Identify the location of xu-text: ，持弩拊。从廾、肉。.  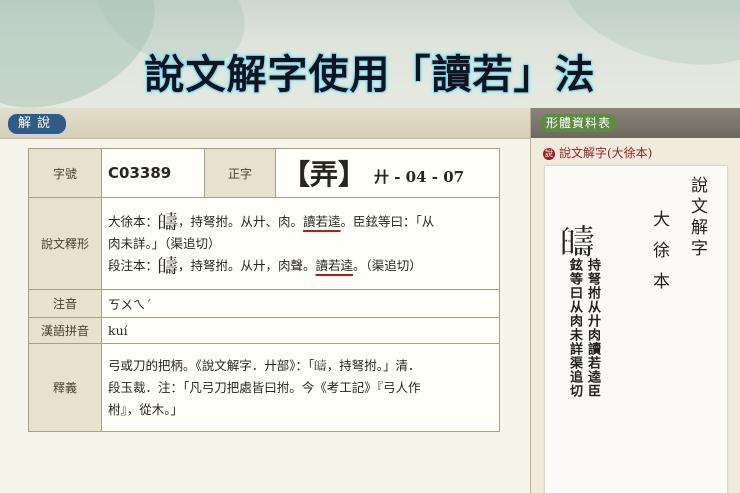
(241, 221).